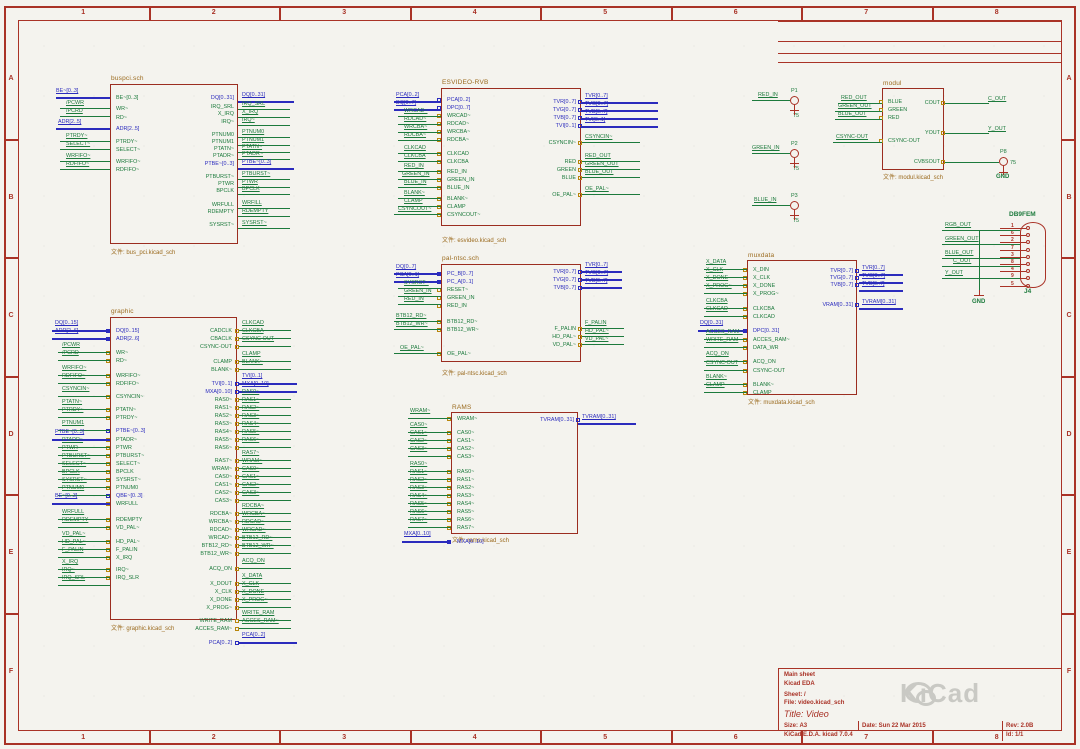 Image resolution: width=1080 pixels, height=749 pixels. Describe the element at coordinates (598, 137) in the screenshot. I see `net-label-csyncin-esv: CSYNCIN~` at that location.